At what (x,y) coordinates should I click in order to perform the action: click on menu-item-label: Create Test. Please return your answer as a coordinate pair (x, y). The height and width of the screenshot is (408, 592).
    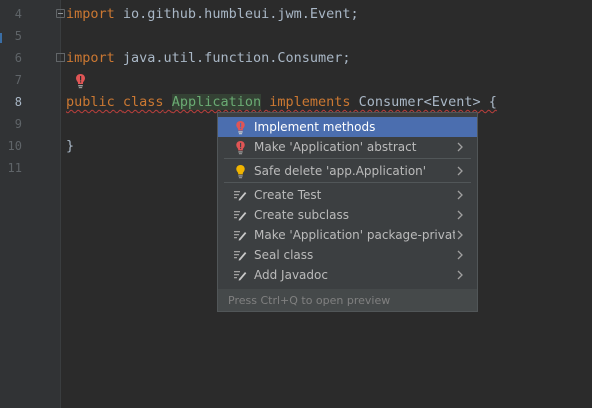
    Looking at the image, I should click on (288, 195).